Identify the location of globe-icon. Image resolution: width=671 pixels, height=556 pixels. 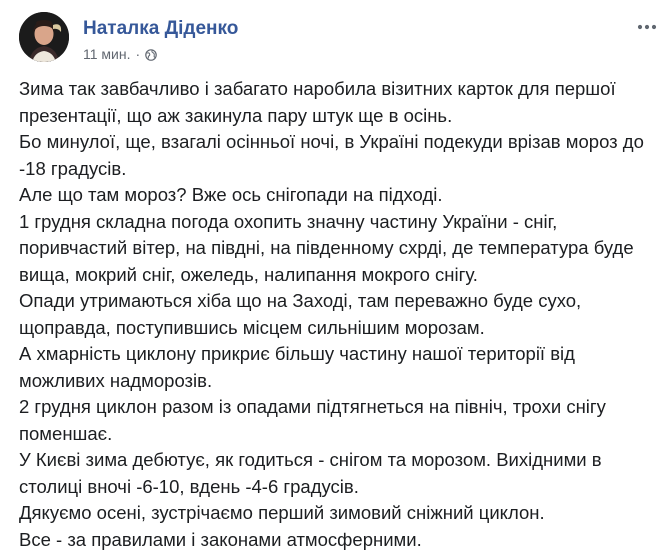
(151, 54).